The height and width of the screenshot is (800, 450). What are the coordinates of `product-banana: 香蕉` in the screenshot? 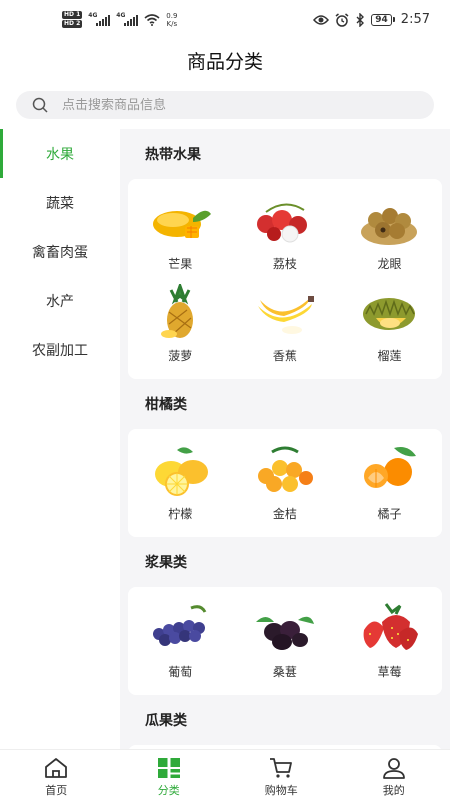 It's located at (285, 325).